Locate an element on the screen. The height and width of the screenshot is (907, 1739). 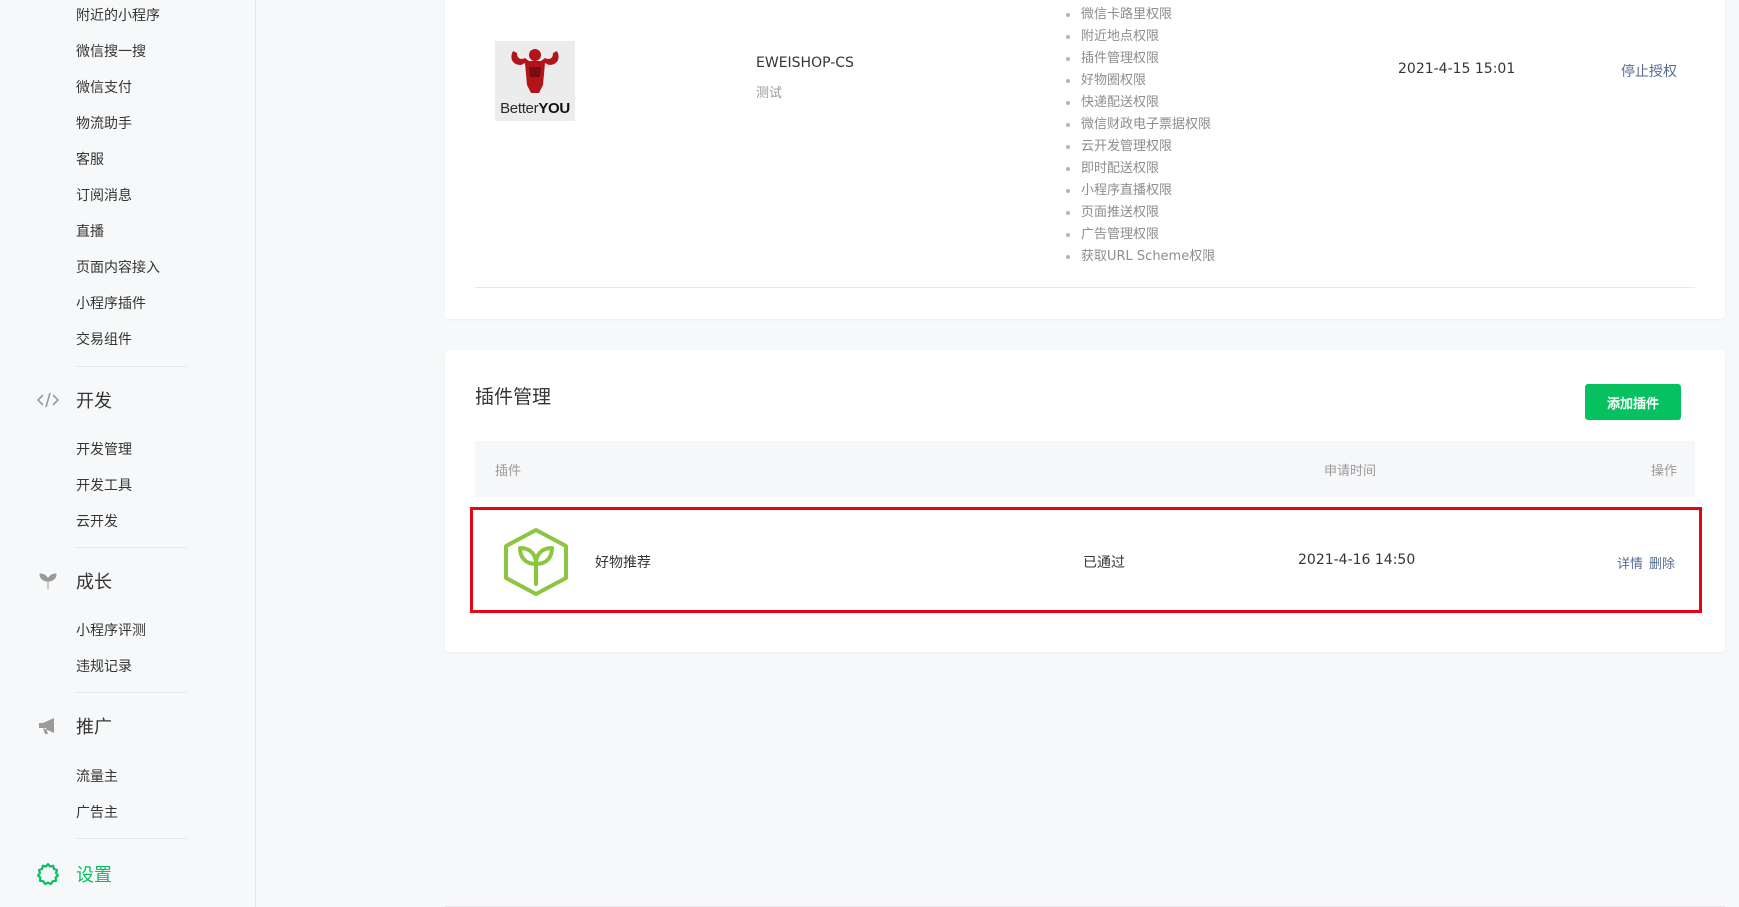
sidebar-item-wechat-search: 微信搜一搜 is located at coordinates (111, 52).